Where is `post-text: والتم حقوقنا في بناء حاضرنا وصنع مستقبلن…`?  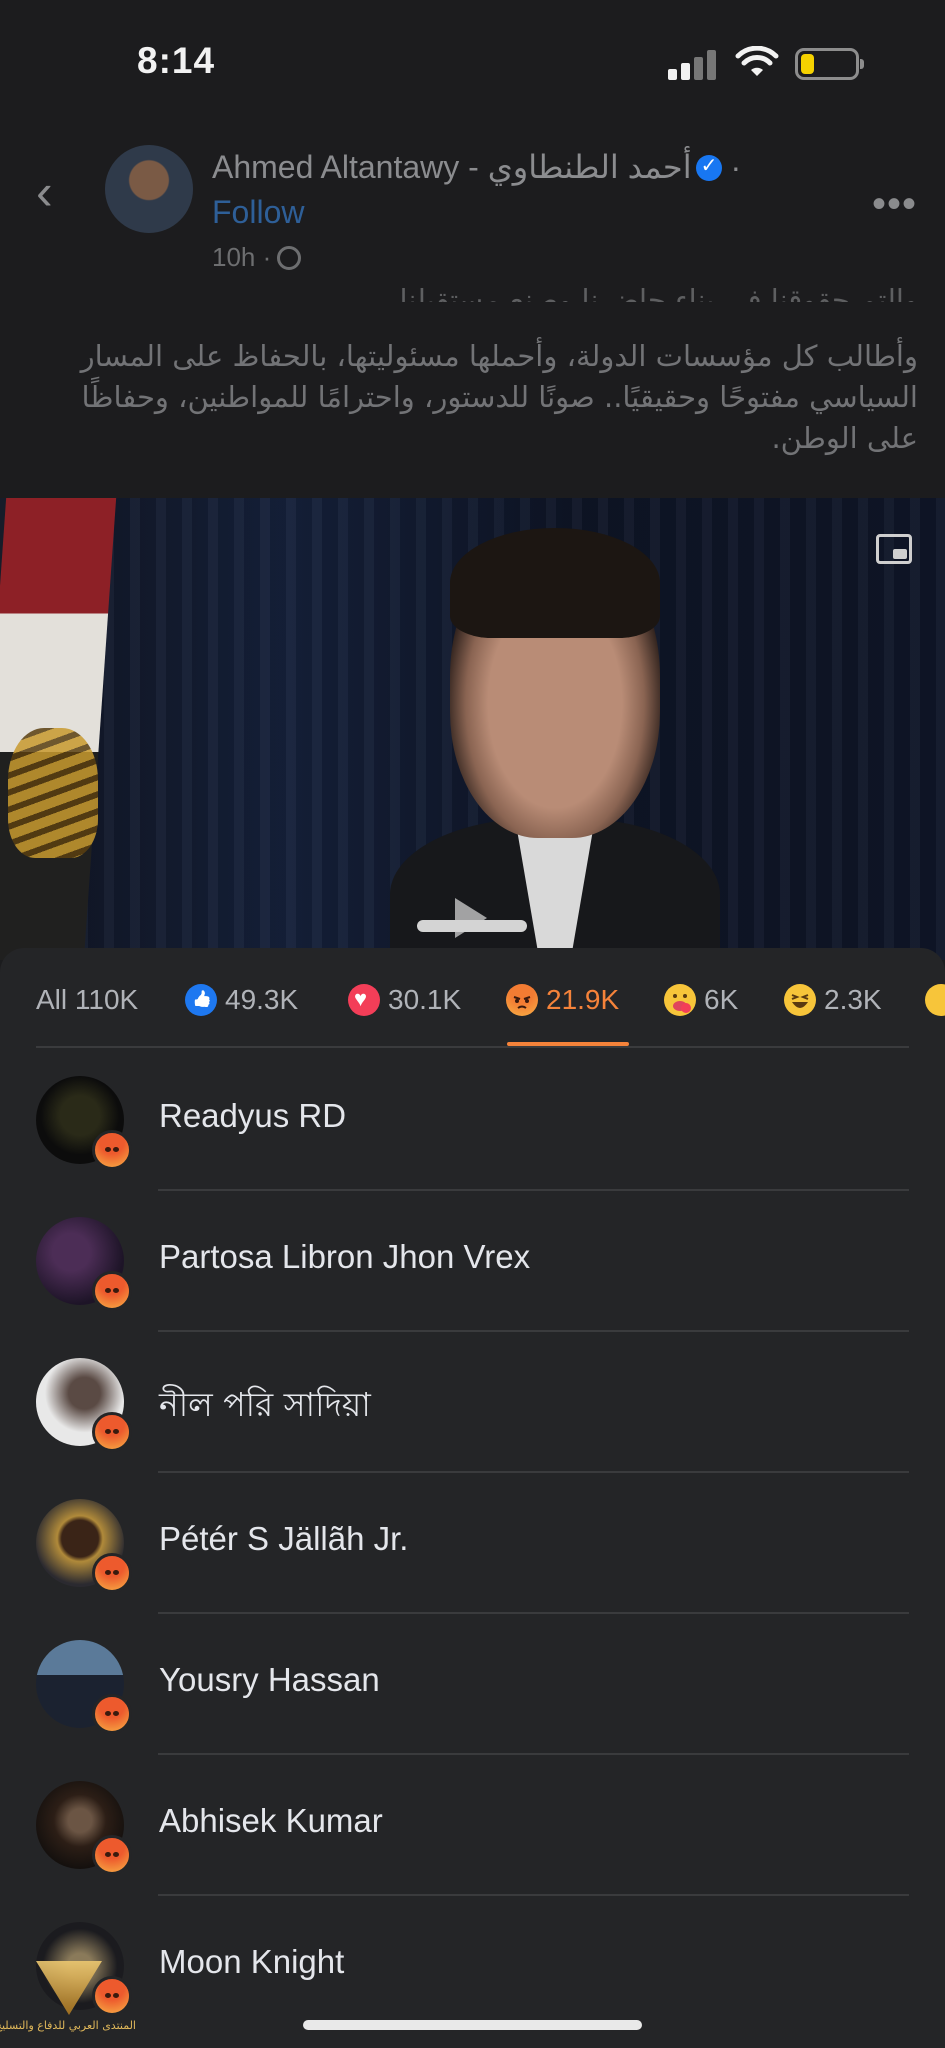
post-text: والتم حقوقنا في بناء حاضرنا وصنع مستقبلن… is located at coordinates (474, 369).